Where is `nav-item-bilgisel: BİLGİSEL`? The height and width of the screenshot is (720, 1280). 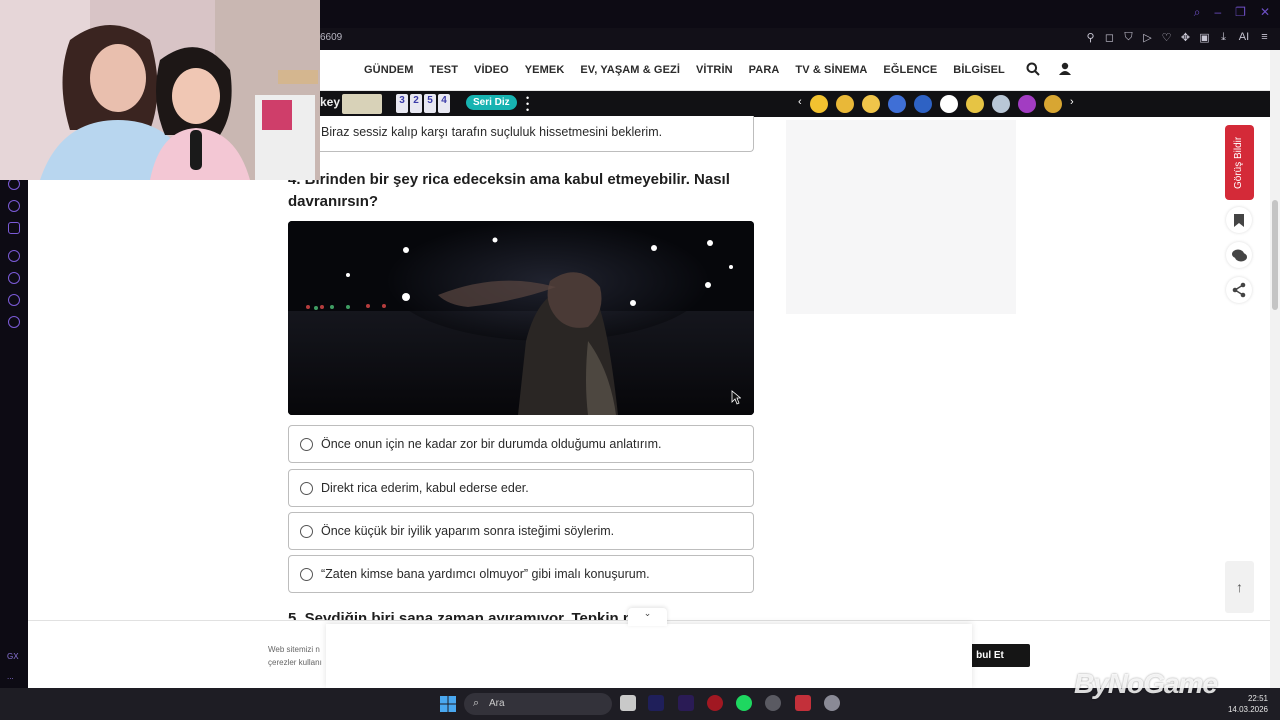 nav-item-bilgisel: BİLGİSEL is located at coordinates (979, 70).